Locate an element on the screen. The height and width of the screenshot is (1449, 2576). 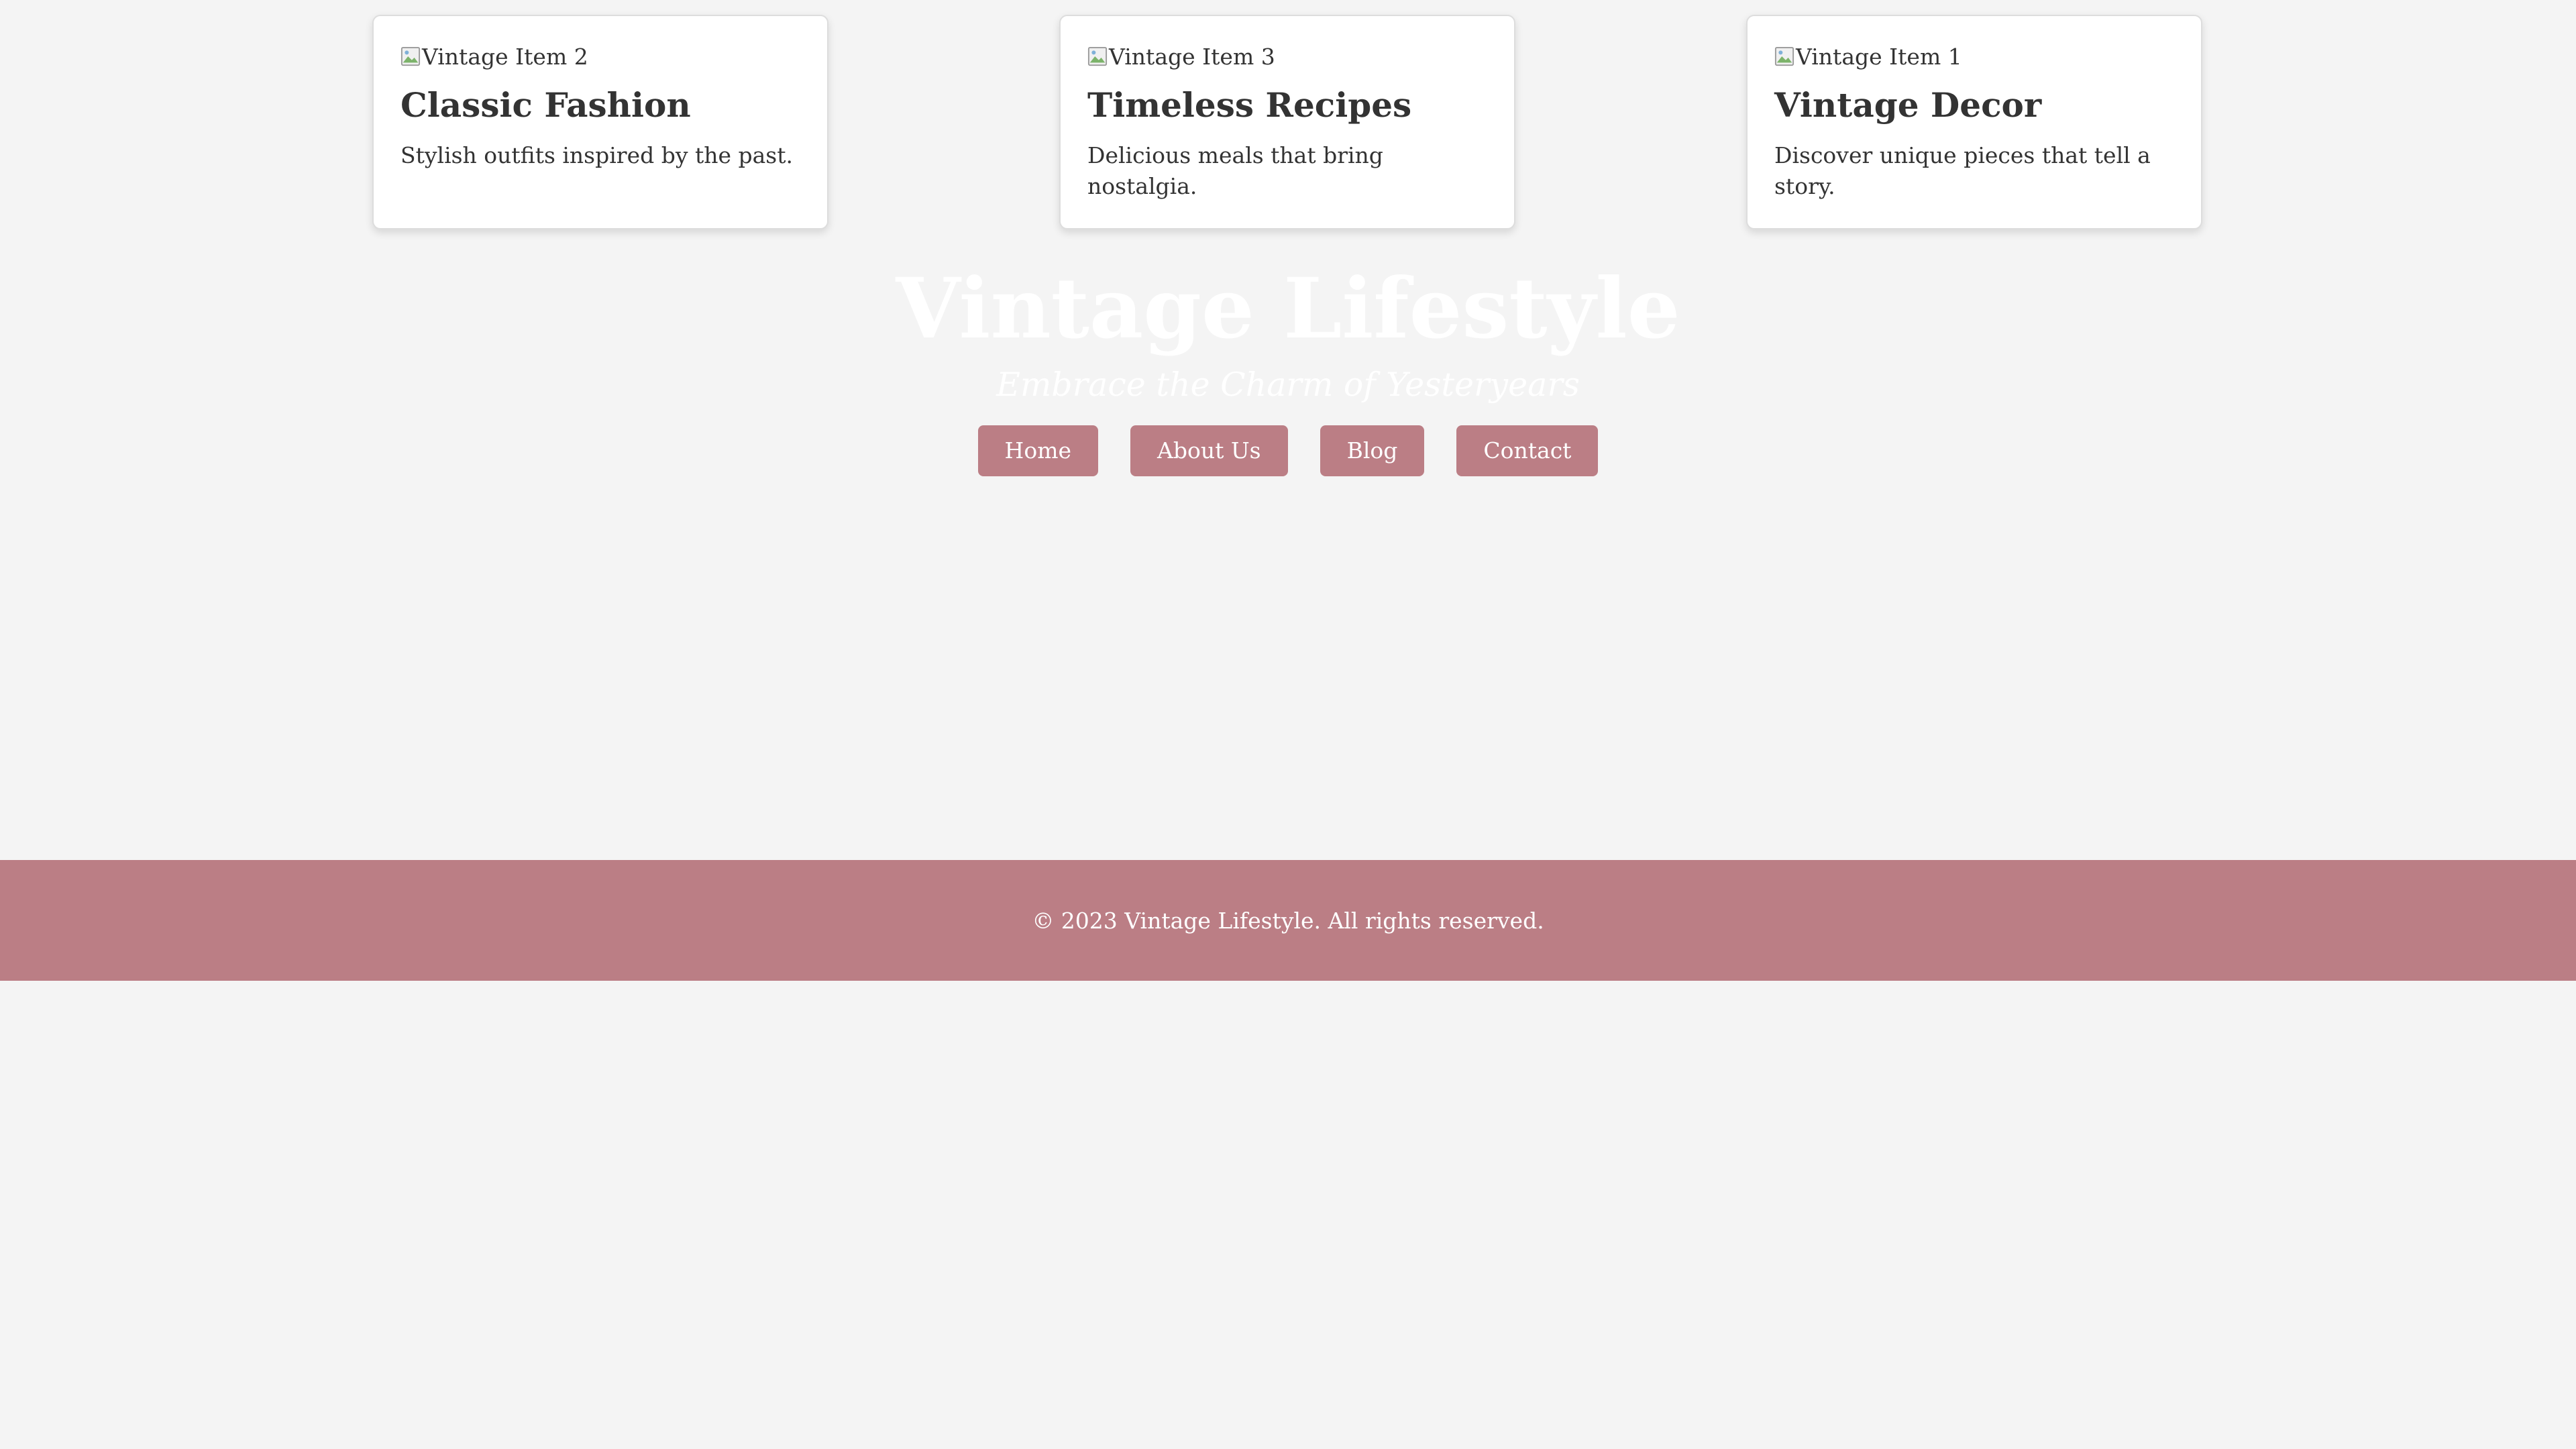
nav-contact-button: Contact is located at coordinates (1527, 450).